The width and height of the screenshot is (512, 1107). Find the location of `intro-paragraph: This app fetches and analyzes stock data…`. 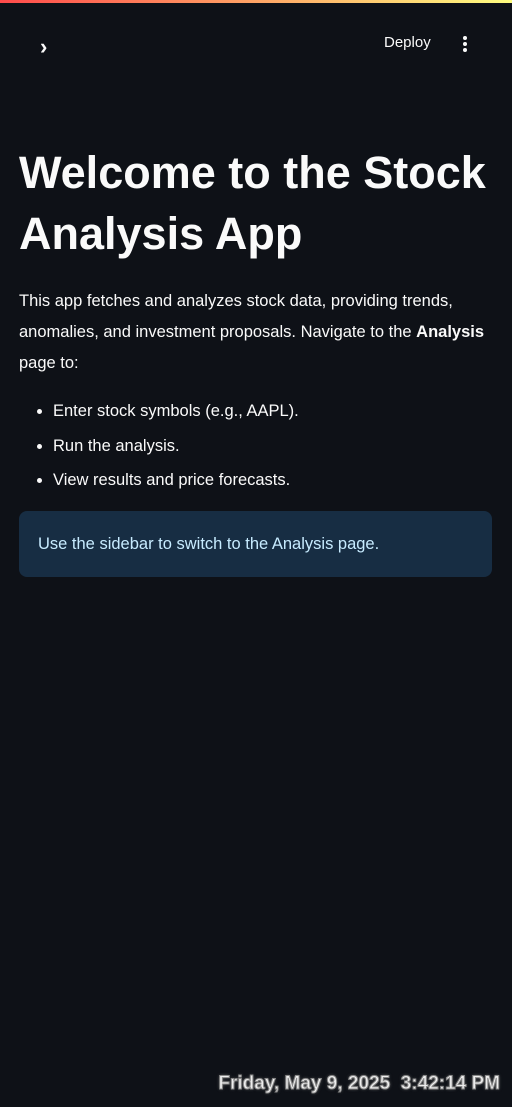

intro-paragraph: This app fetches and analyzes stock data… is located at coordinates (259, 332).